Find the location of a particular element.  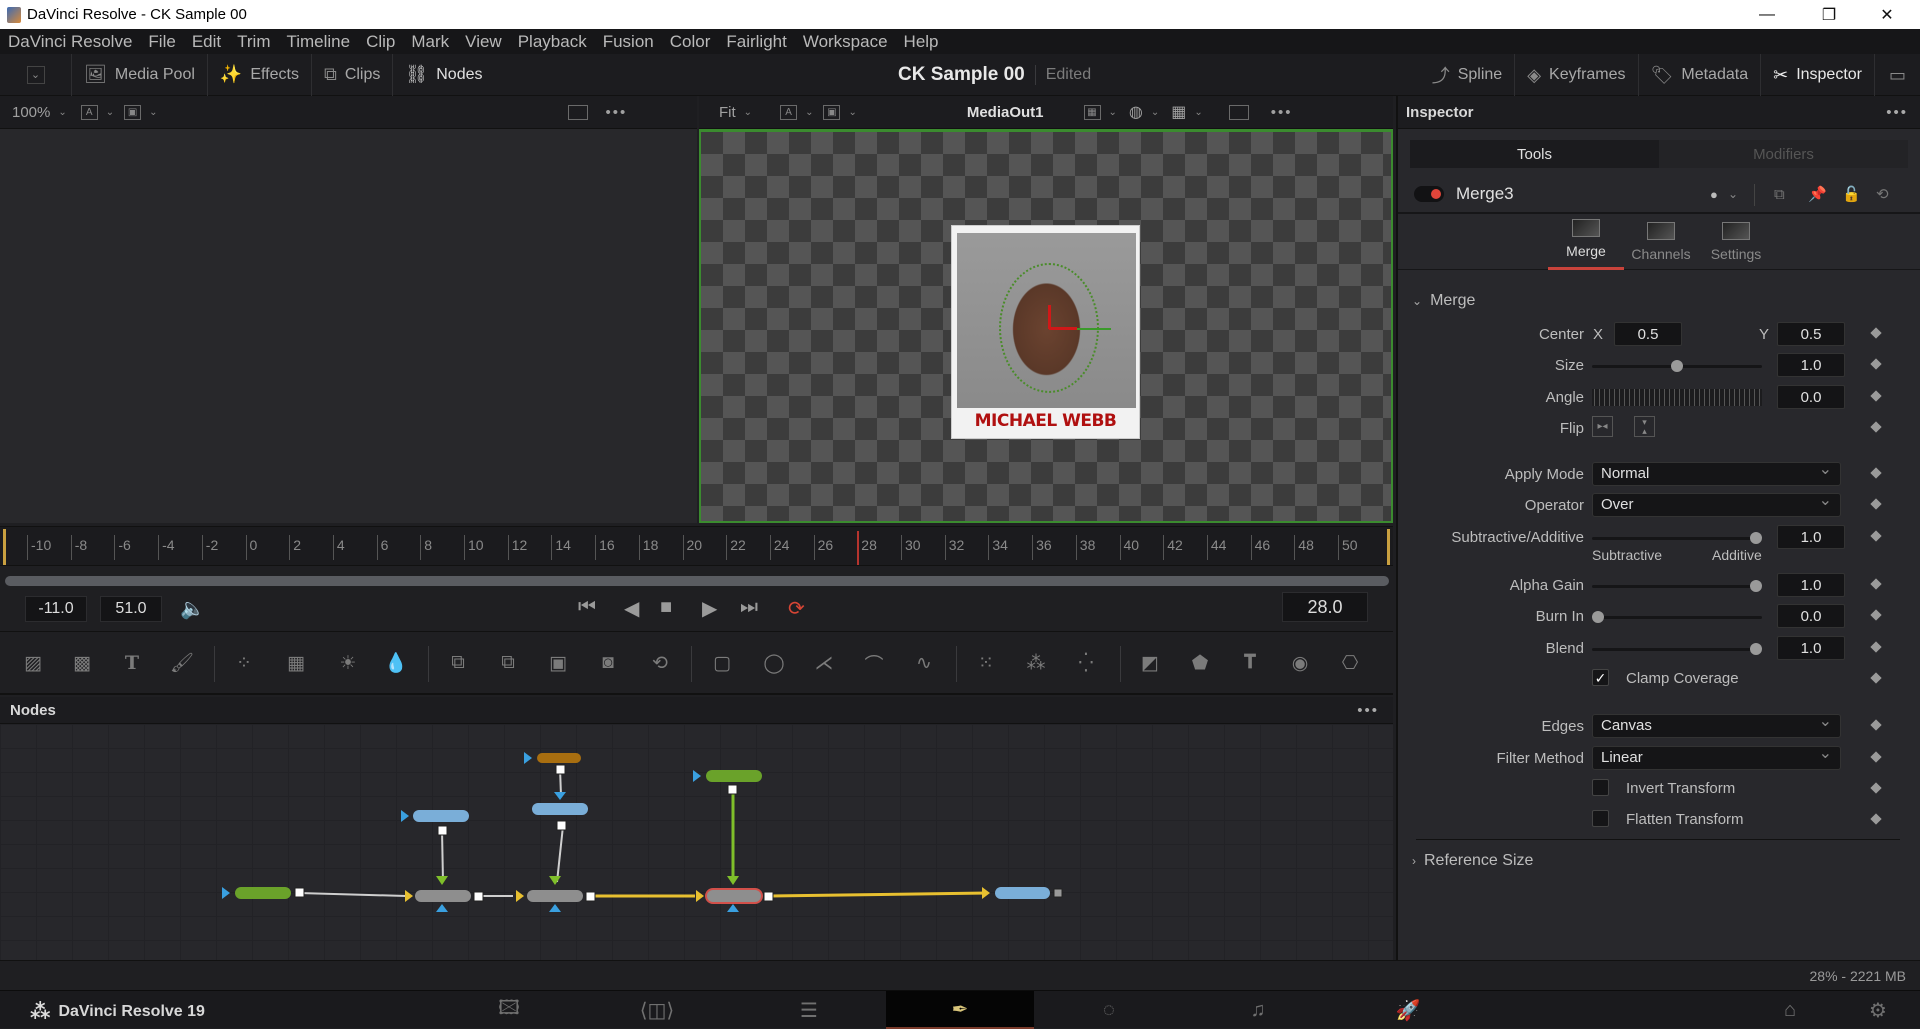

transform-widget-y-handle is located at coordinates (1049, 317).